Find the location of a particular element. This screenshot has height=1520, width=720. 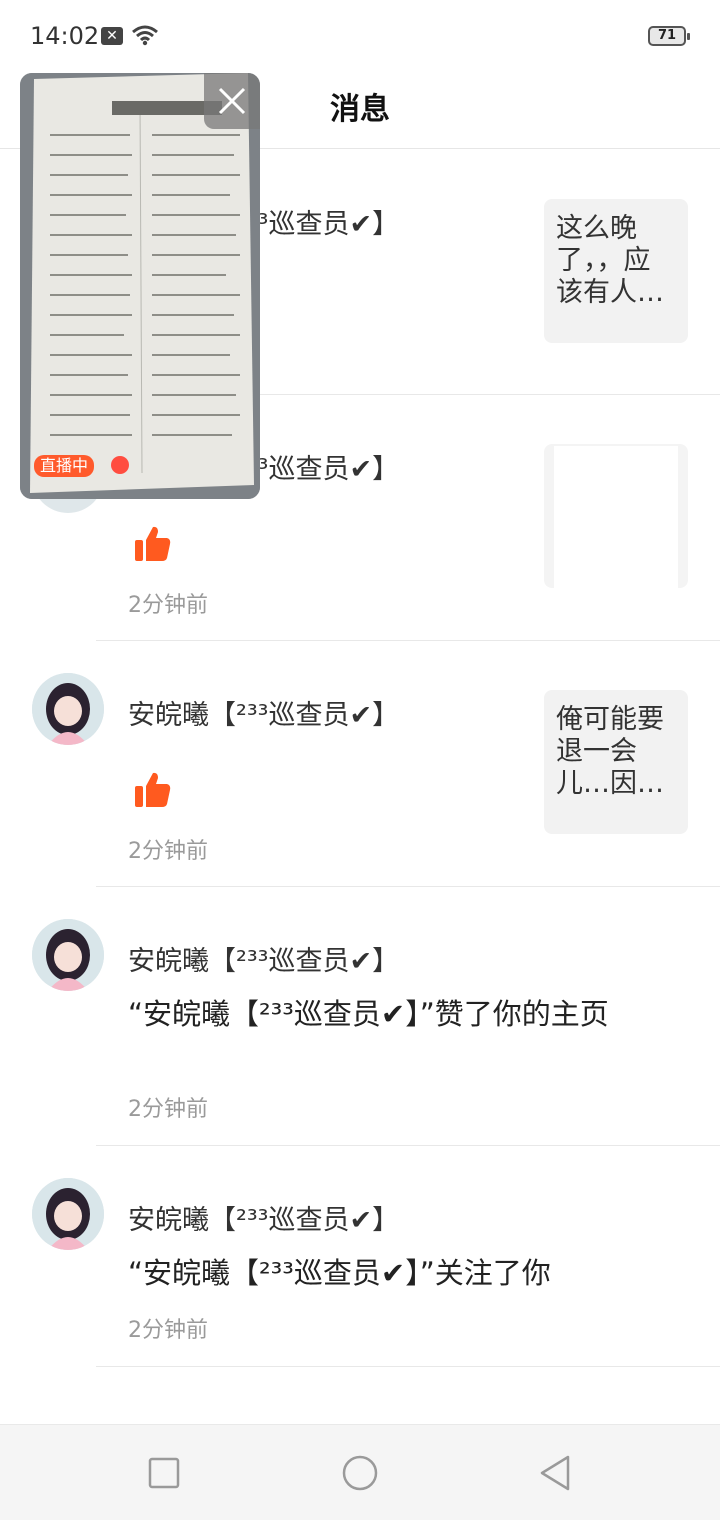

message-item: 安皖曦【²³³巡查员✔】 “安皖曦【²³³巡查员✔】”关注了你 2分钟前 is located at coordinates (360, 1256).